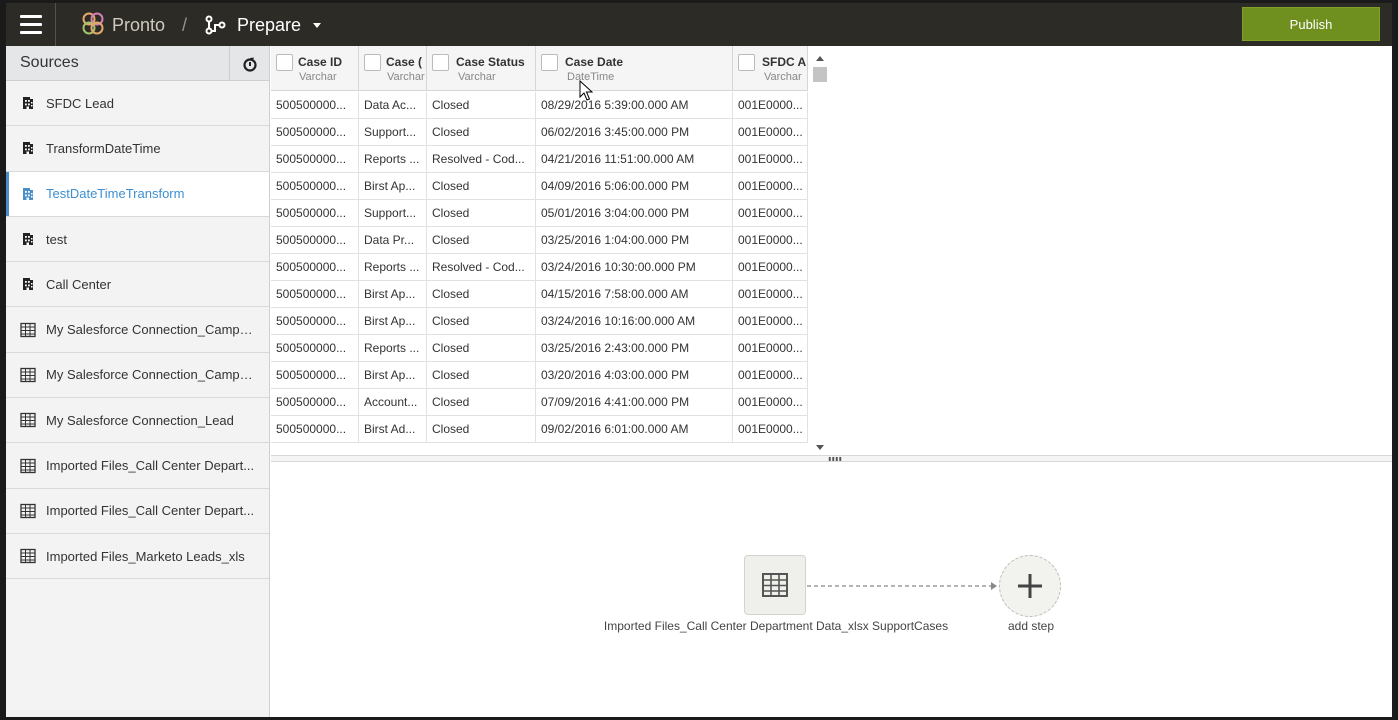 Image resolution: width=1398 pixels, height=720 pixels. What do you see at coordinates (634, 132) in the screenshot?
I see `table-cell: 06/02/2016 3:45:00.000 PM` at bounding box center [634, 132].